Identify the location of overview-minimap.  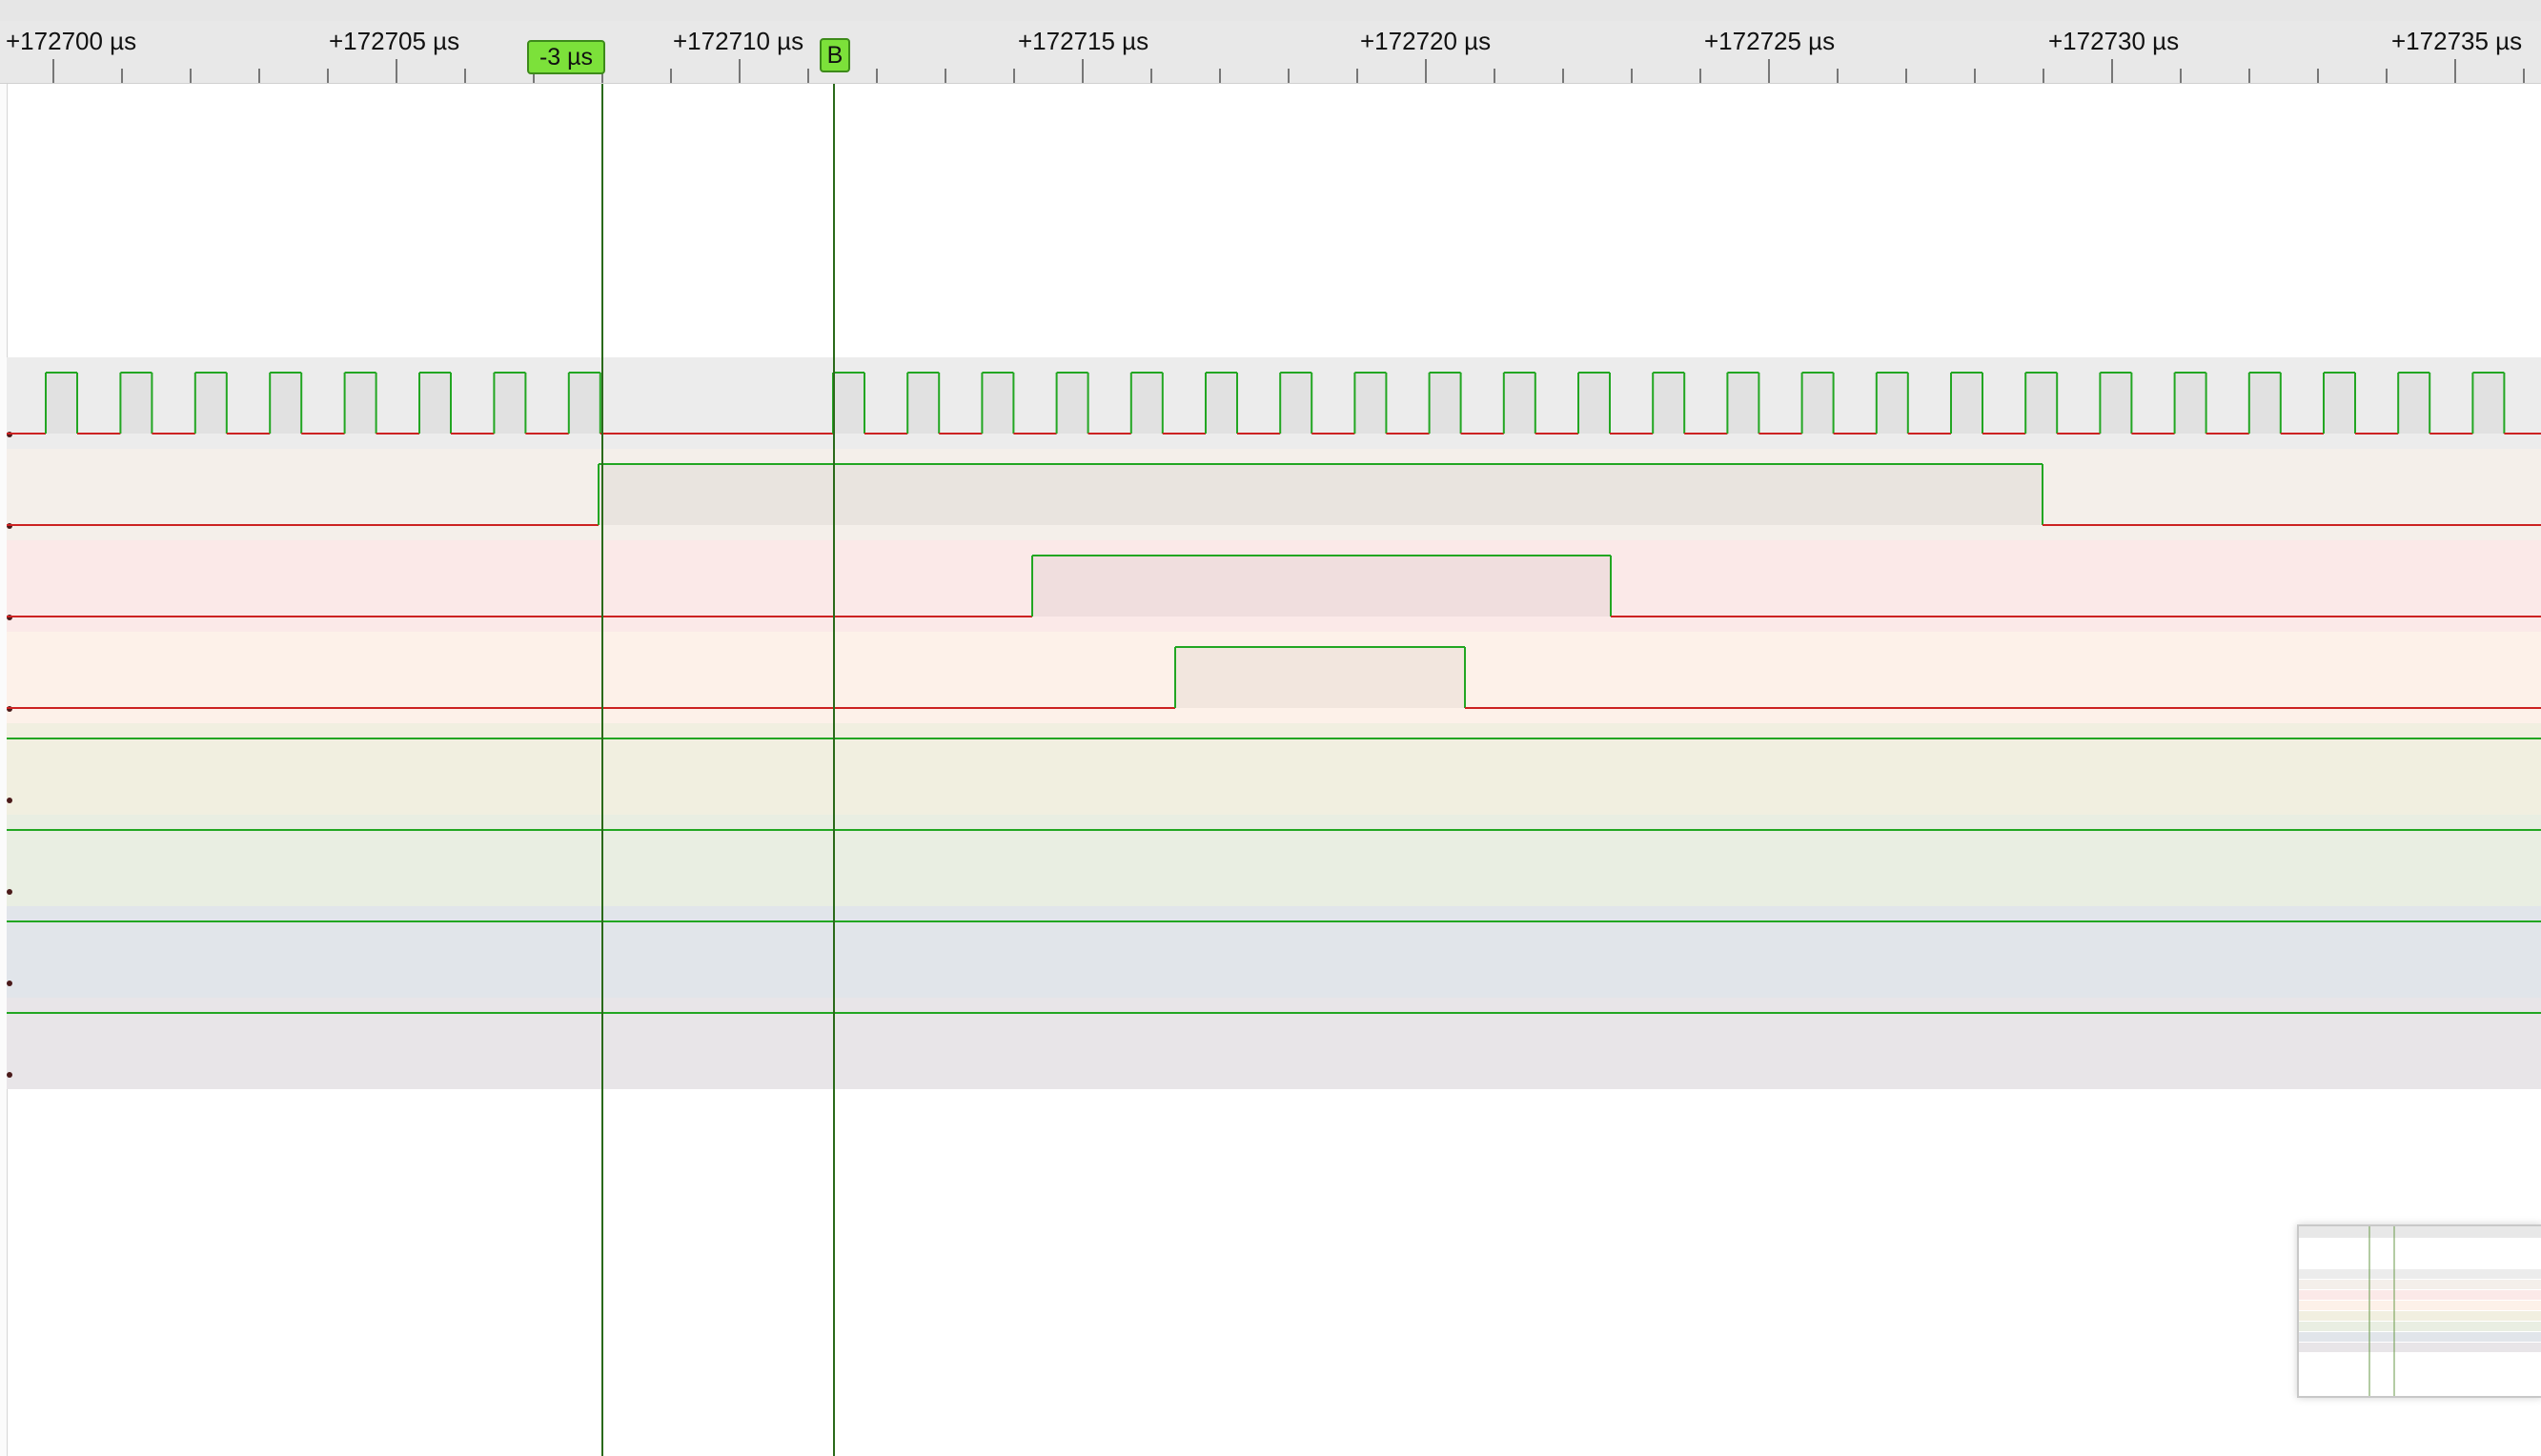
(2419, 1311).